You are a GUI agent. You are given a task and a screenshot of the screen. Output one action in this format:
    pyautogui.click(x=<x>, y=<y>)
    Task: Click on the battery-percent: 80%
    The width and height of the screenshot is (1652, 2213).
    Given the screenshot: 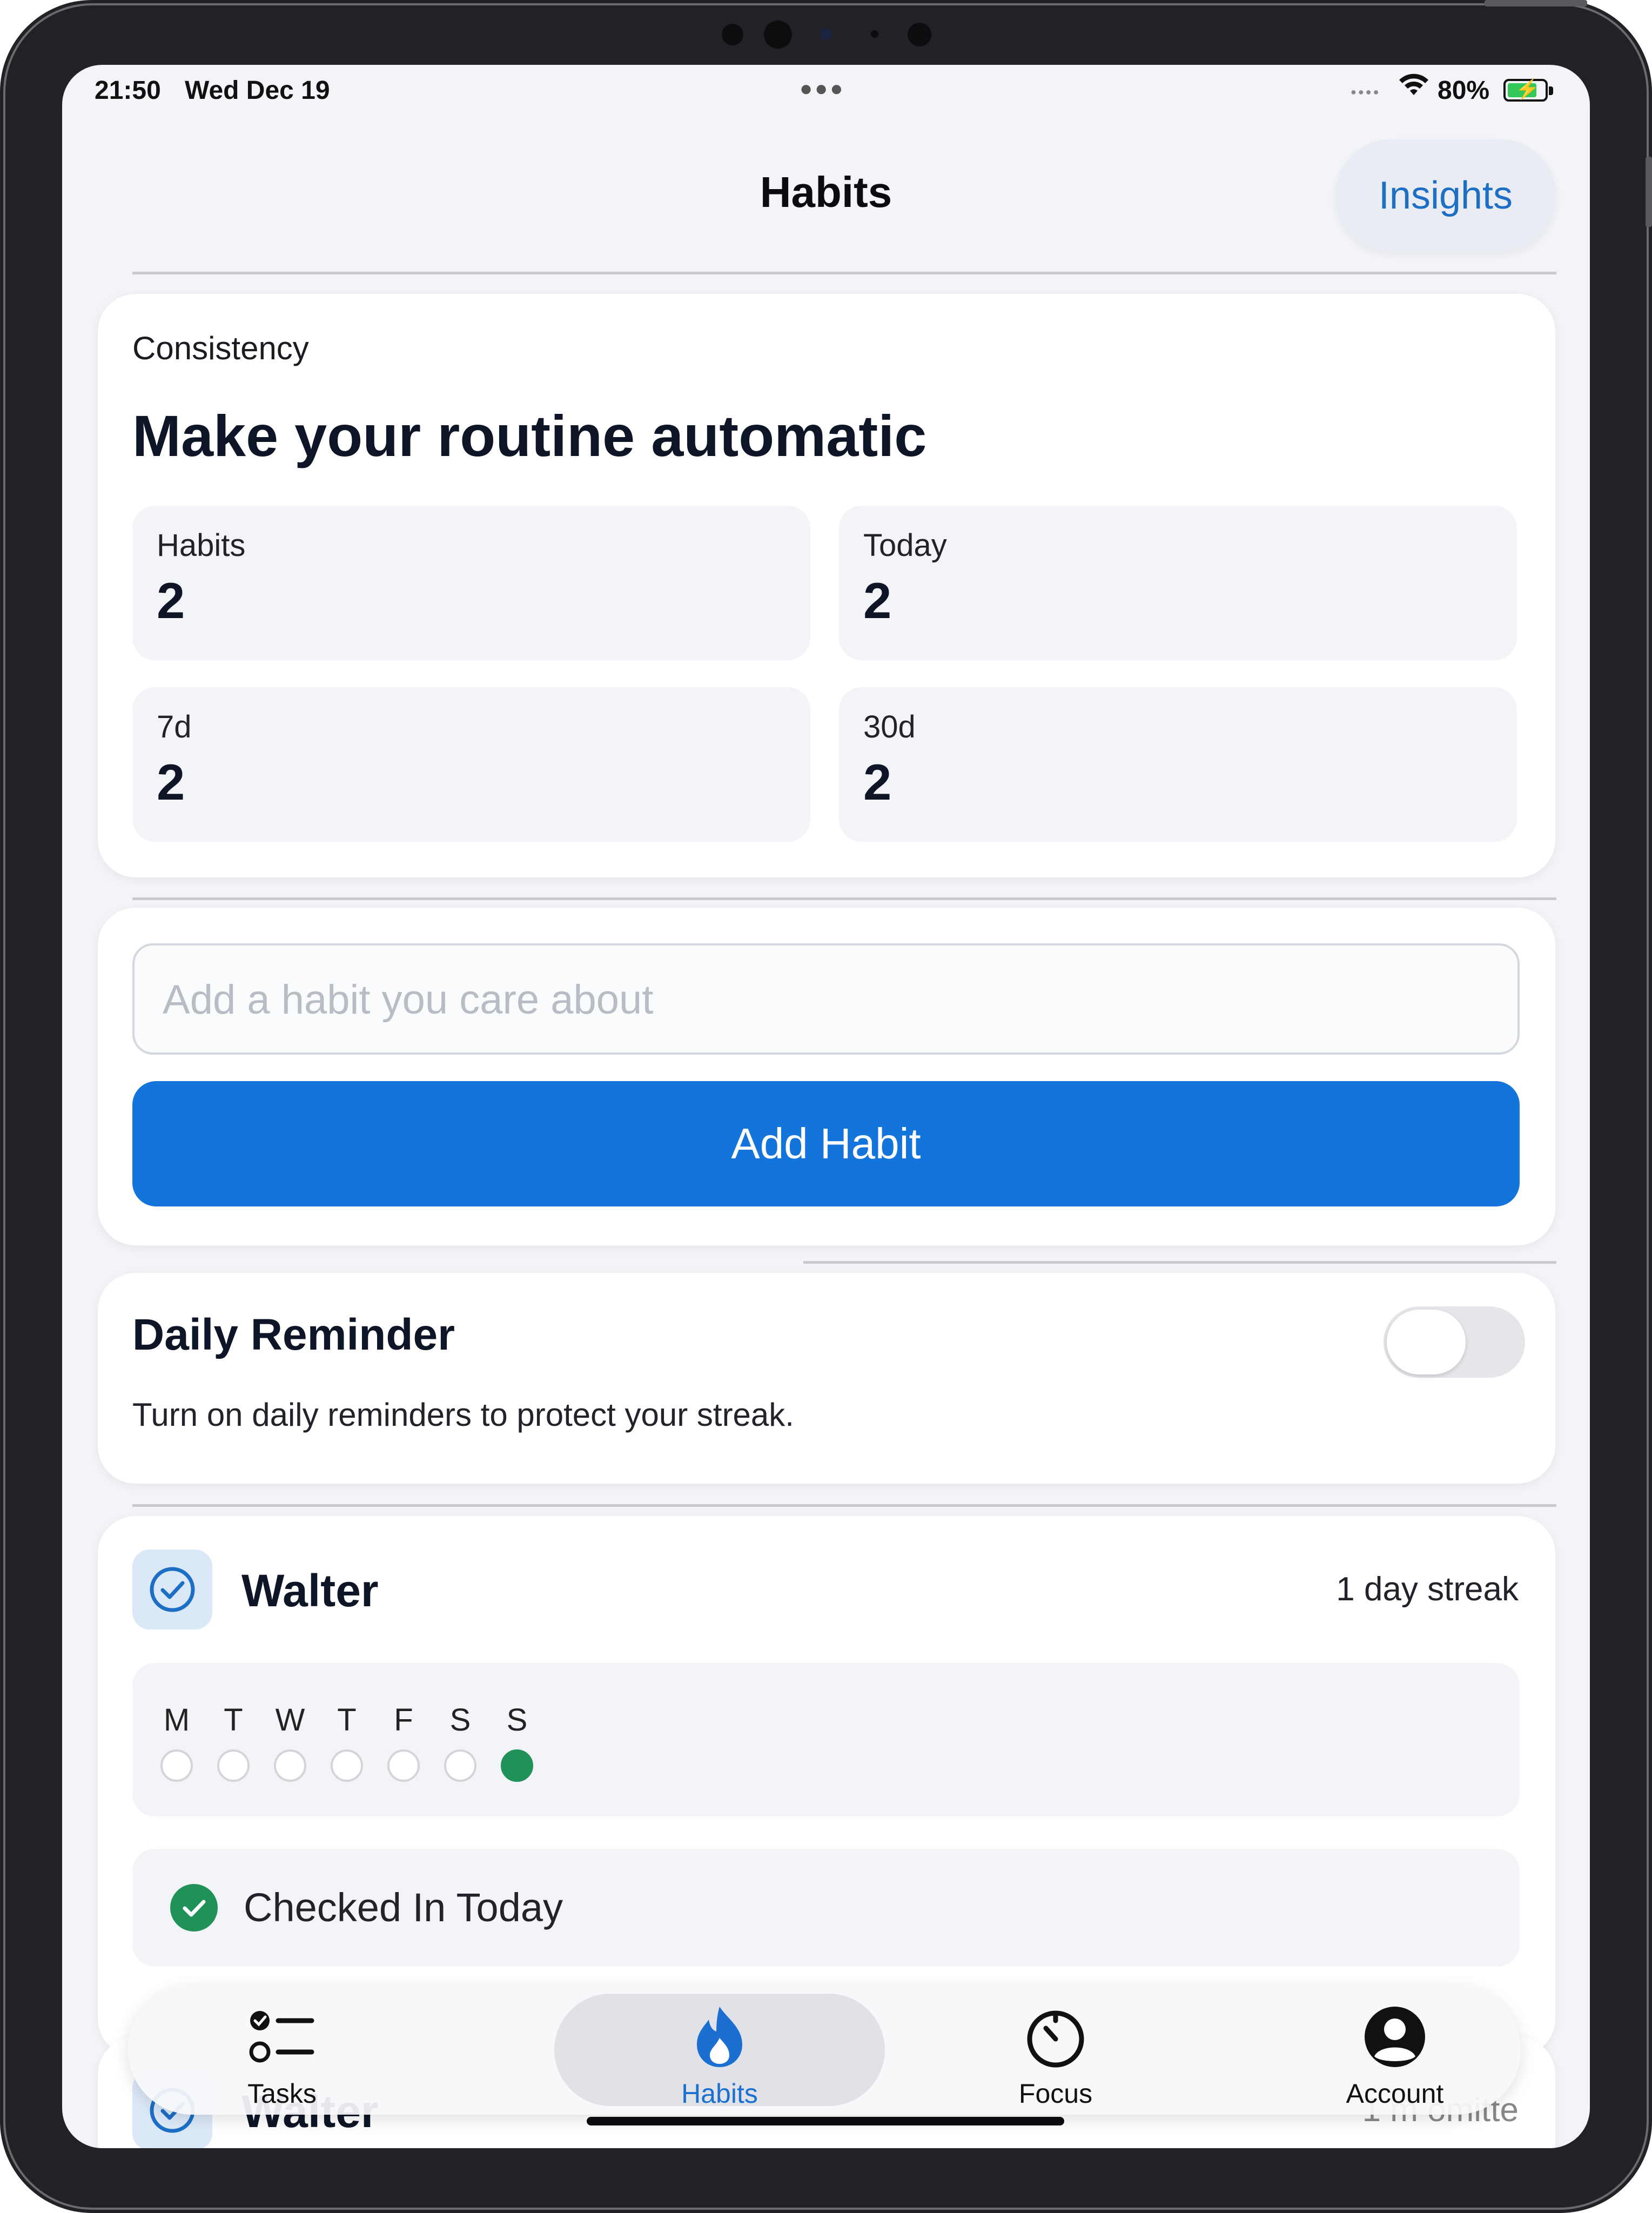 What is the action you would take?
    pyautogui.click(x=1464, y=90)
    